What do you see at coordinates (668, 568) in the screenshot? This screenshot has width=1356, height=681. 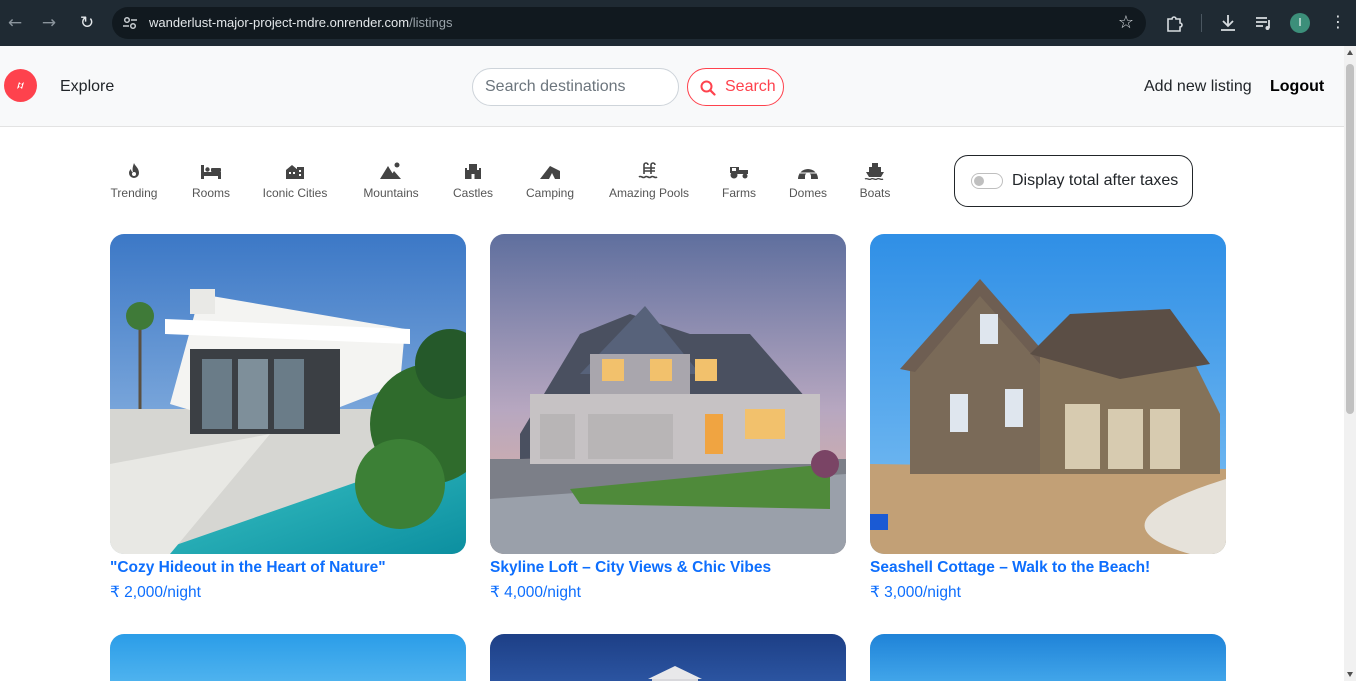 I see `listing-title: Skyline Loft – City Views & Chic Vibes` at bounding box center [668, 568].